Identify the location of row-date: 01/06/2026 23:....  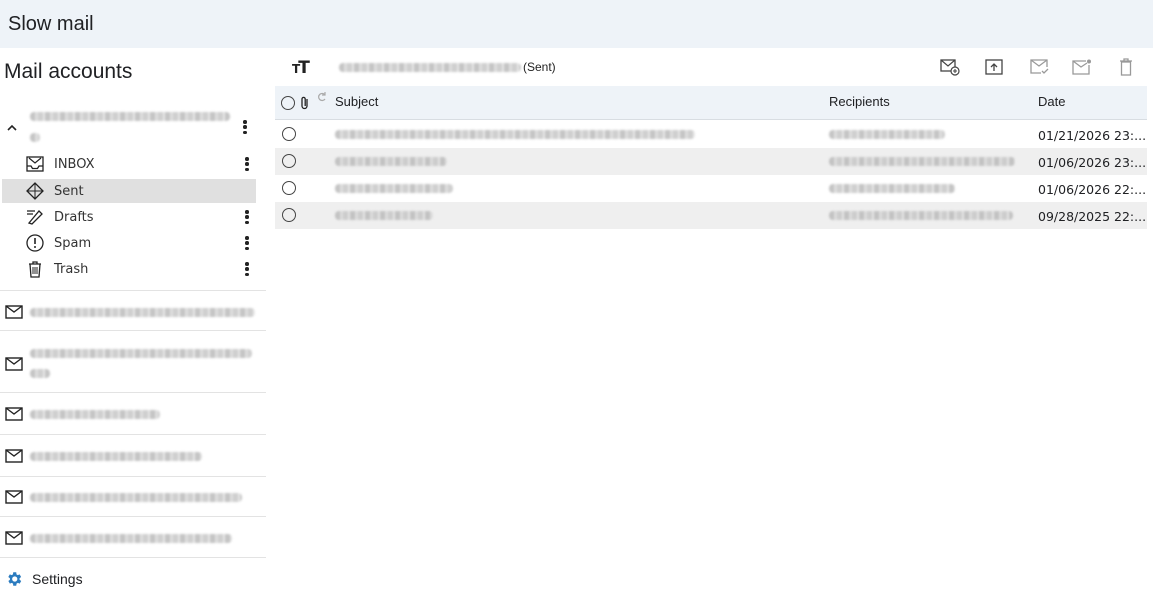
(1092, 162).